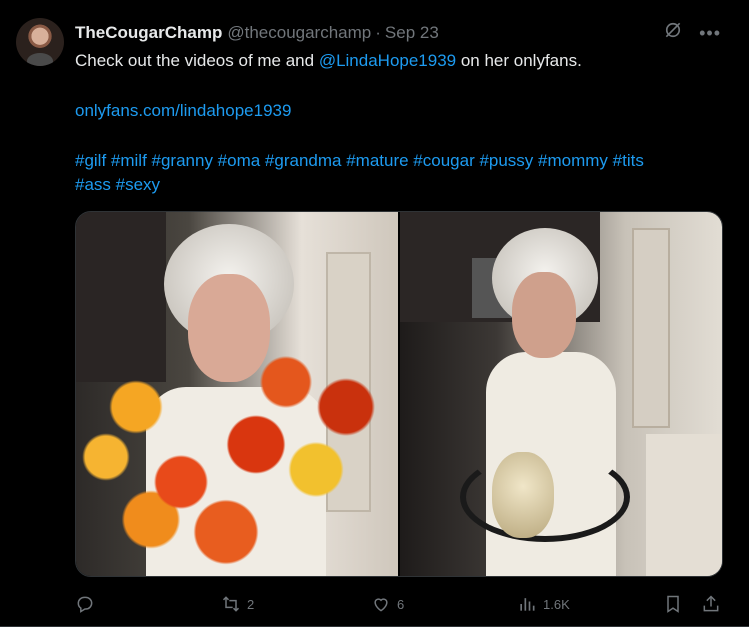 This screenshot has height=627, width=749. What do you see at coordinates (673, 32) in the screenshot?
I see `grok-icon` at bounding box center [673, 32].